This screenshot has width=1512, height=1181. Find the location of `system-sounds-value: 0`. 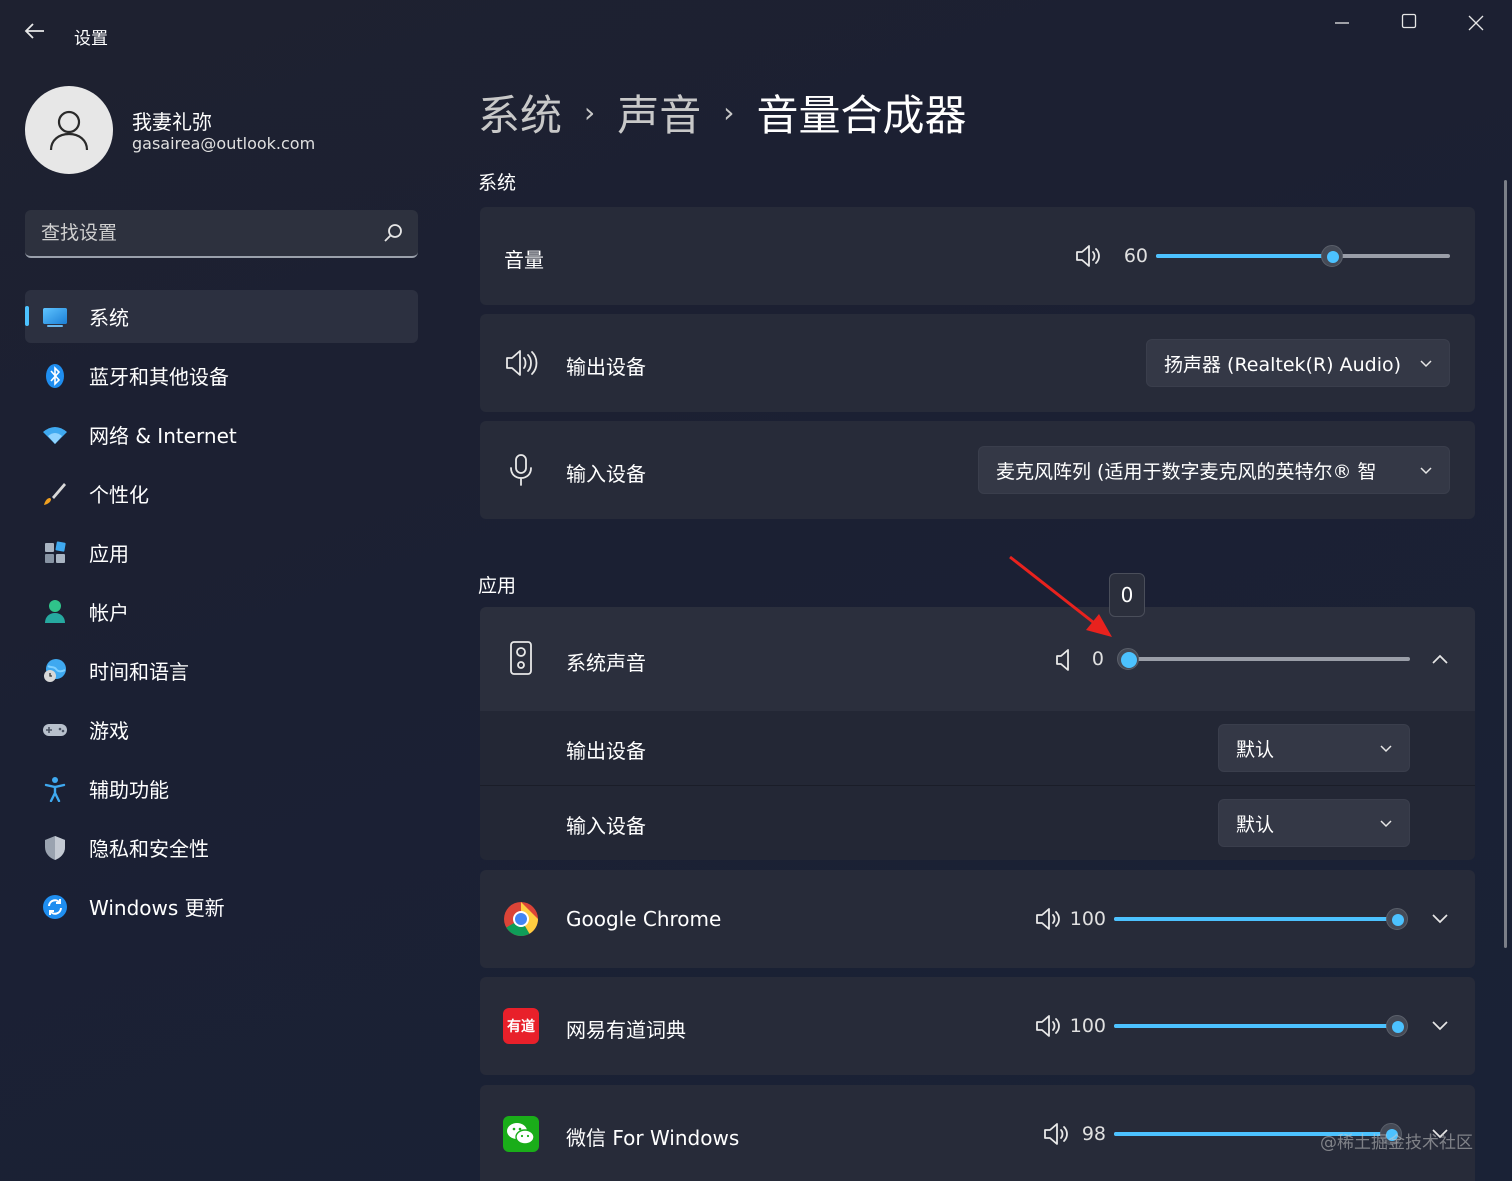

system-sounds-value: 0 is located at coordinates (1097, 659).